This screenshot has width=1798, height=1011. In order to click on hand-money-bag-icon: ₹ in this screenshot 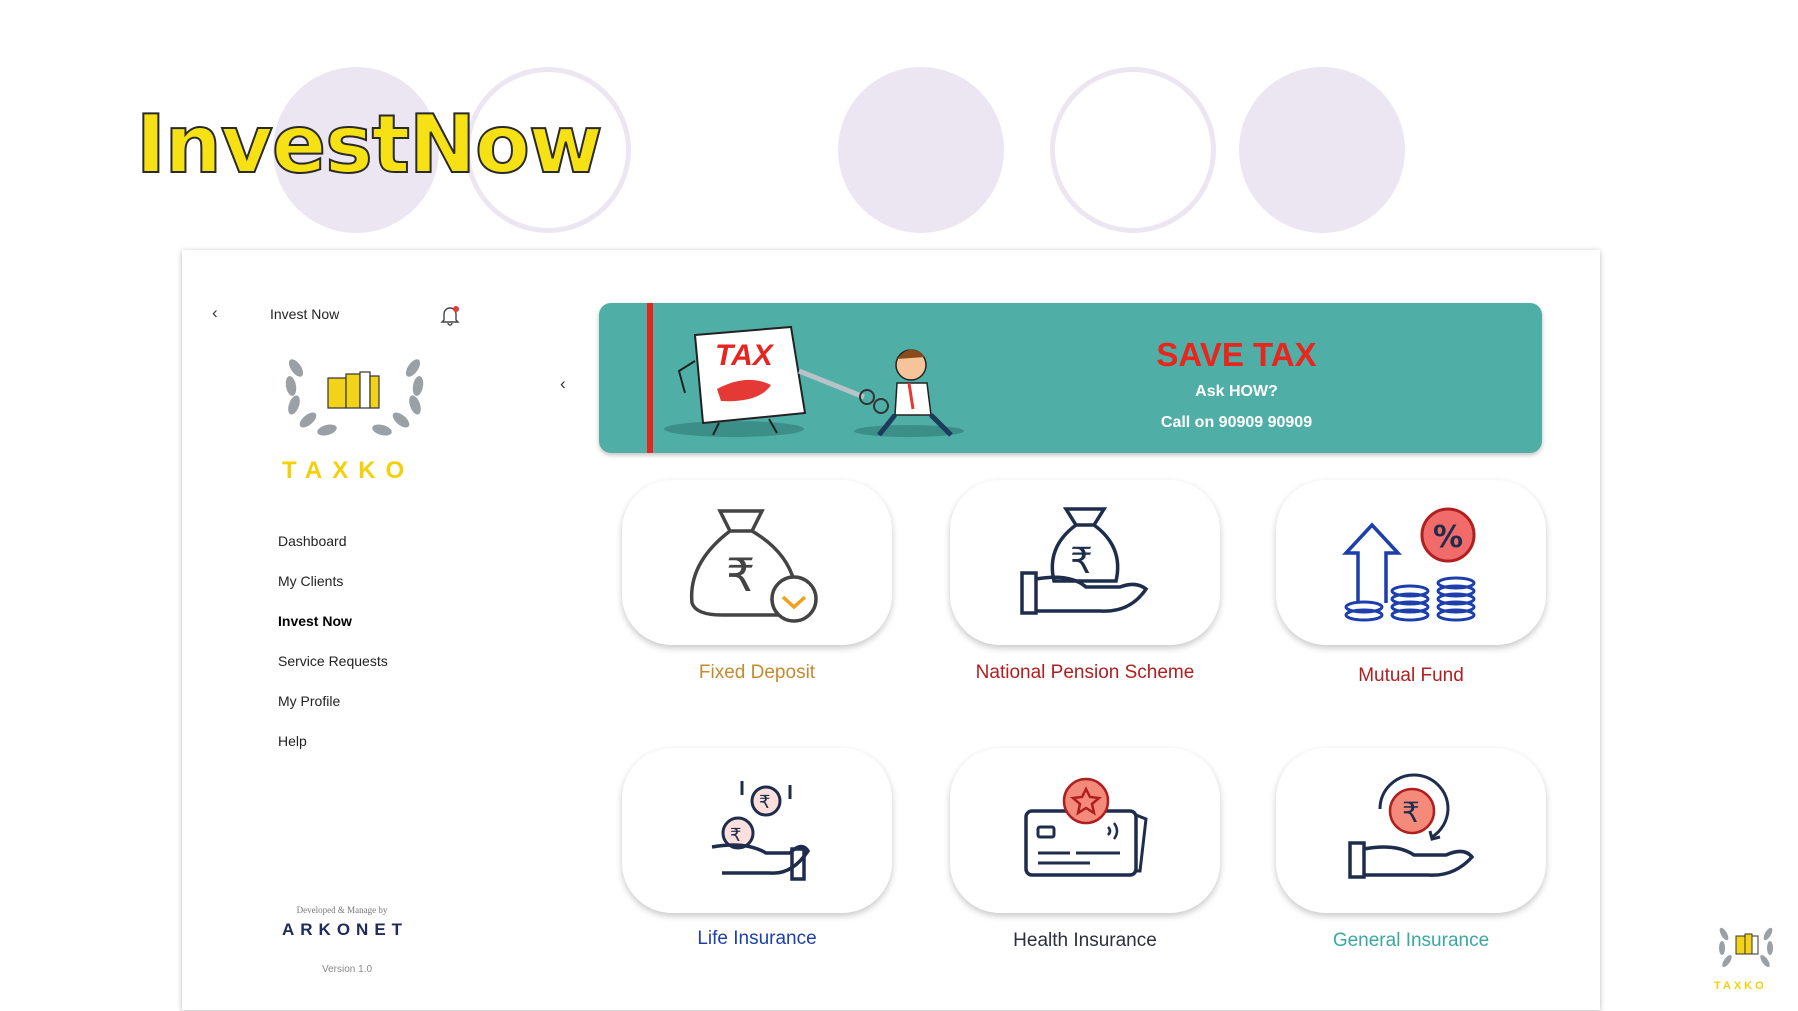, I will do `click(1084, 560)`.